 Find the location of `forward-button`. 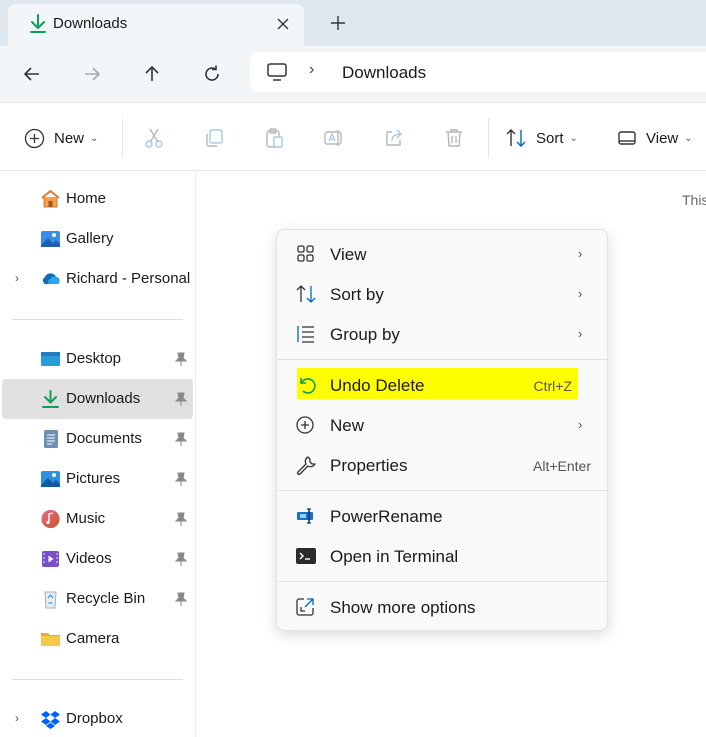

forward-button is located at coordinates (92, 74).